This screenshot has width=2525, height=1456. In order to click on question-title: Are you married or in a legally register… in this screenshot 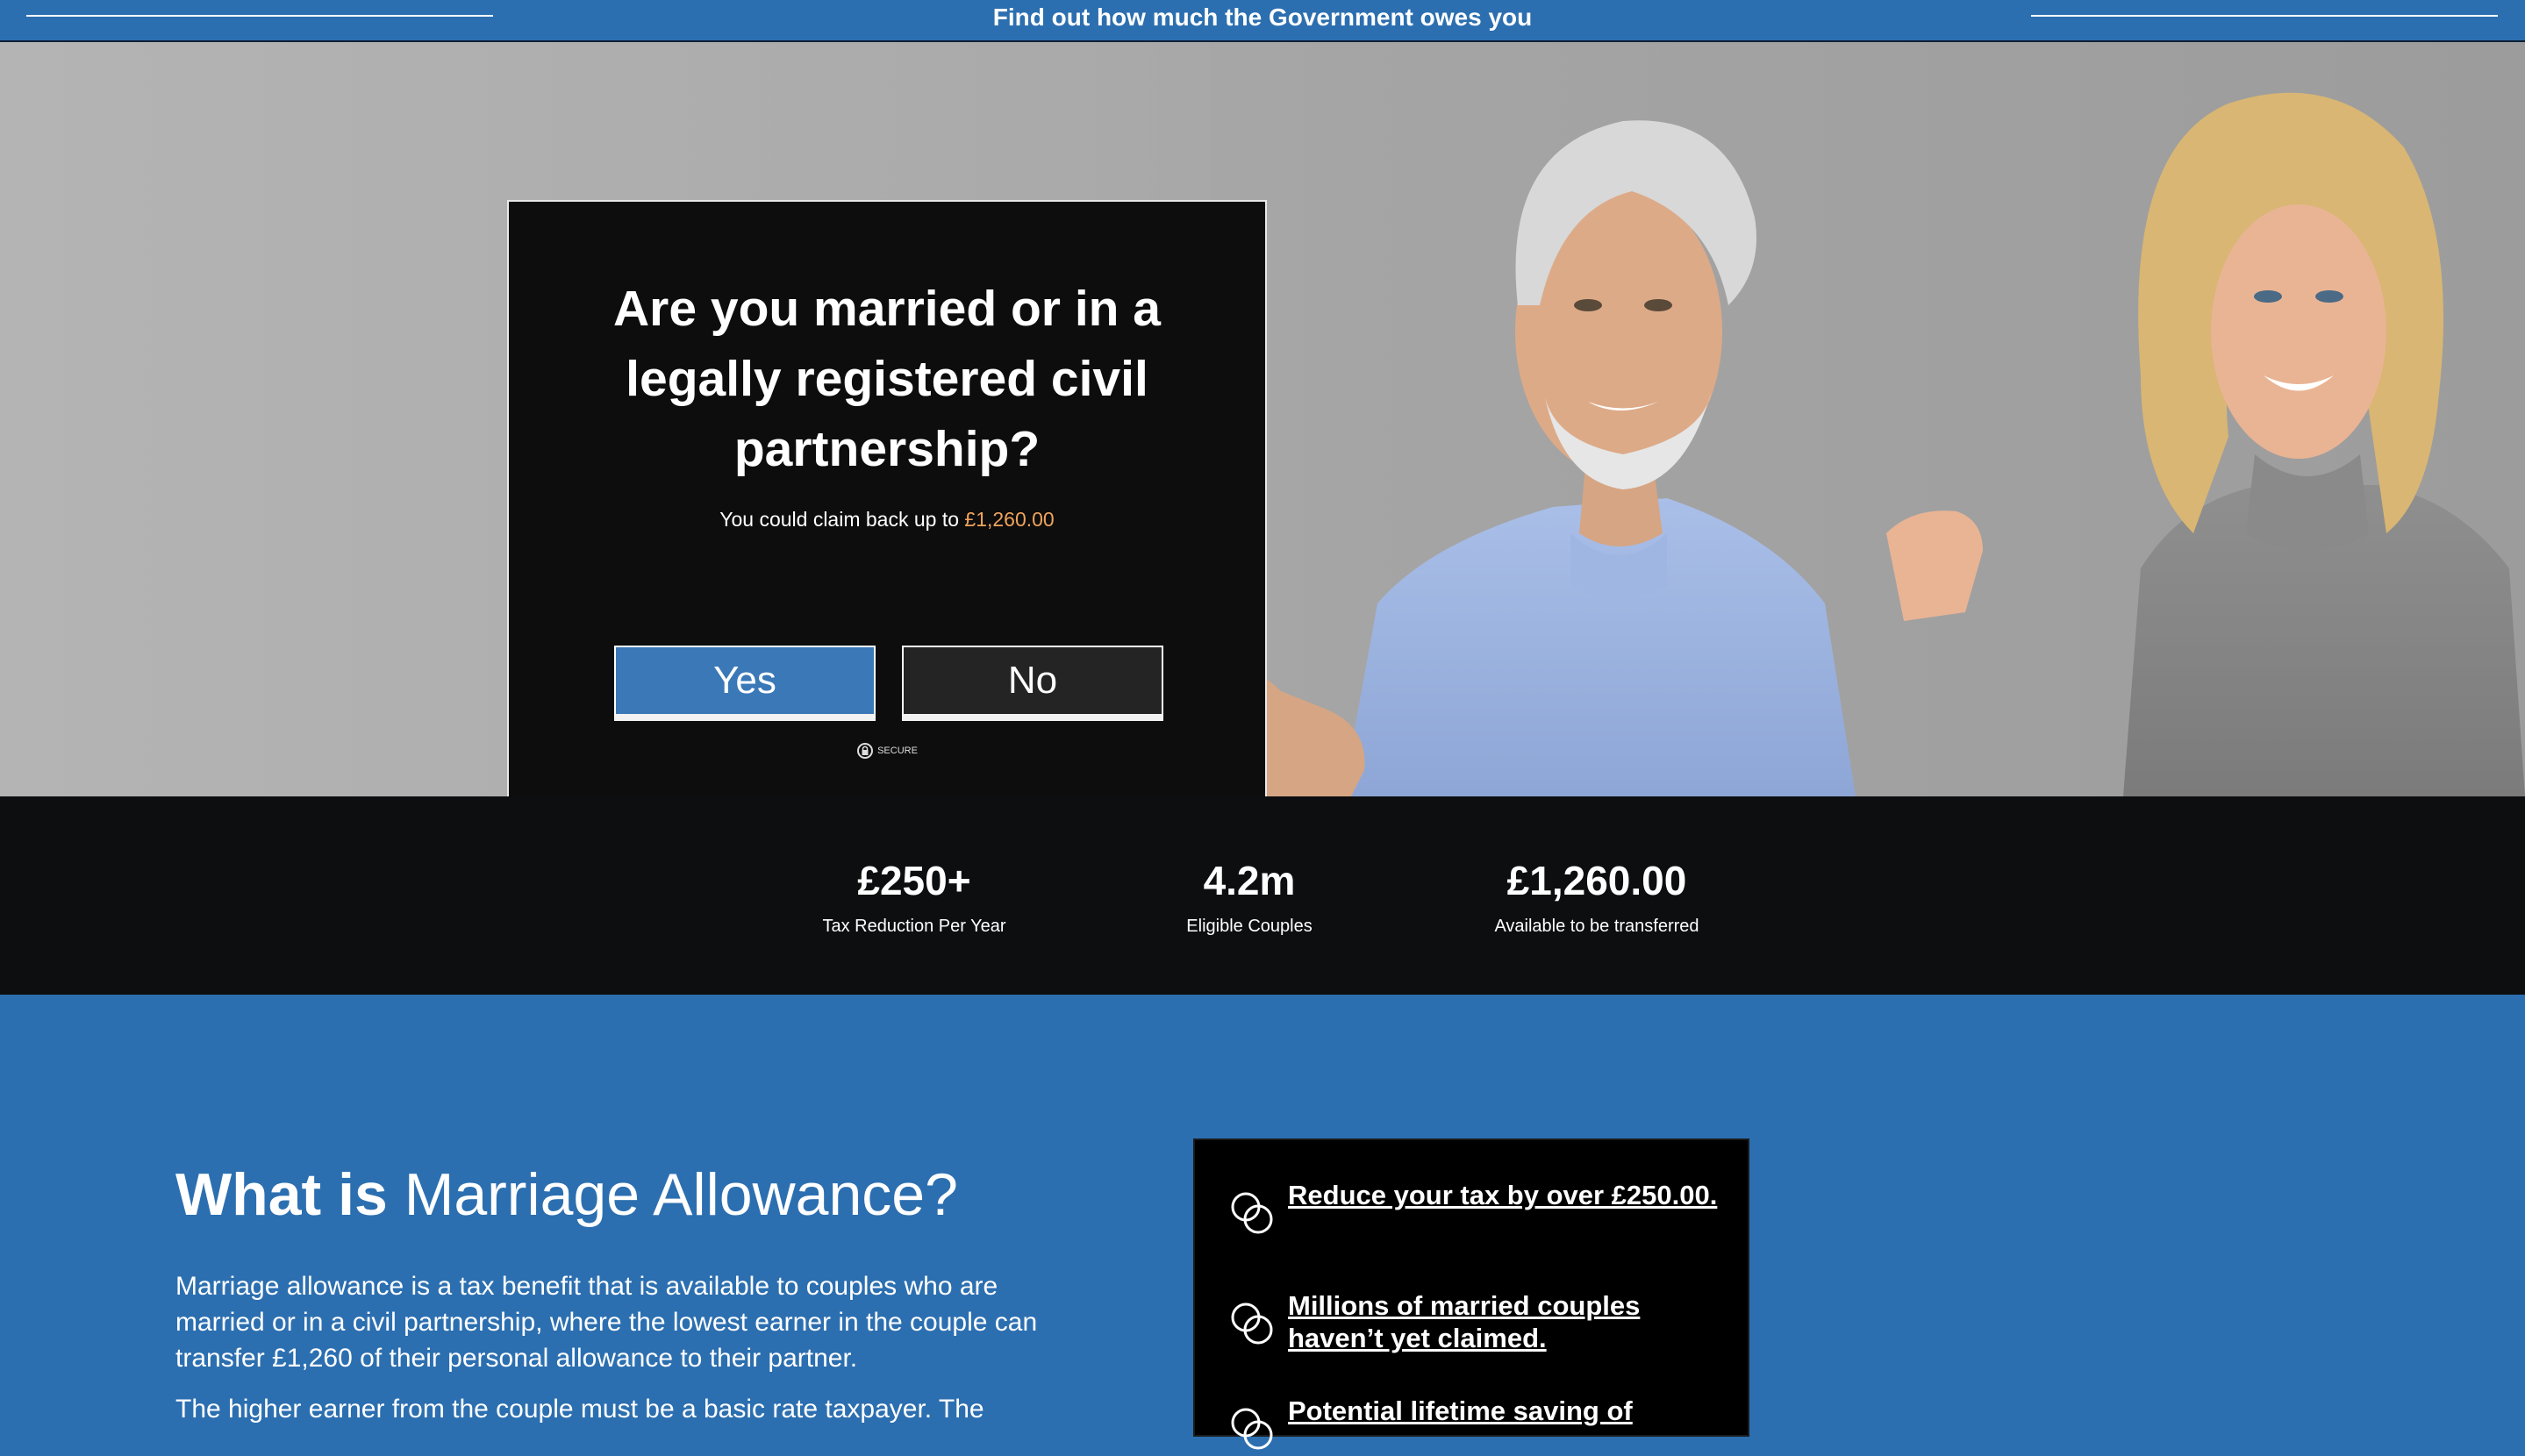, I will do `click(887, 379)`.